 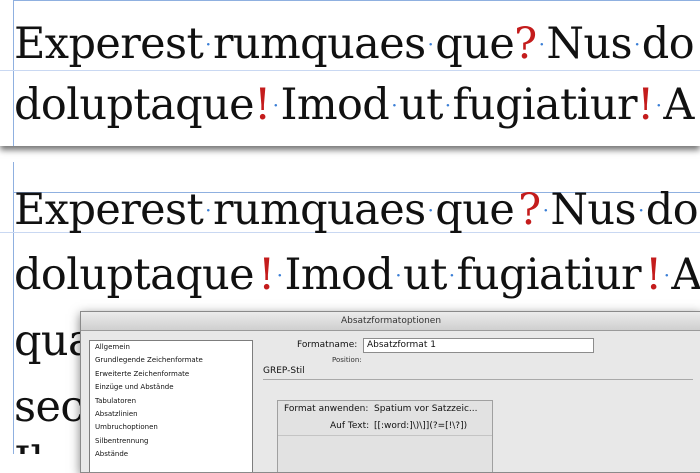 What do you see at coordinates (284, 371) in the screenshot?
I see `section-title: GREP-Stil` at bounding box center [284, 371].